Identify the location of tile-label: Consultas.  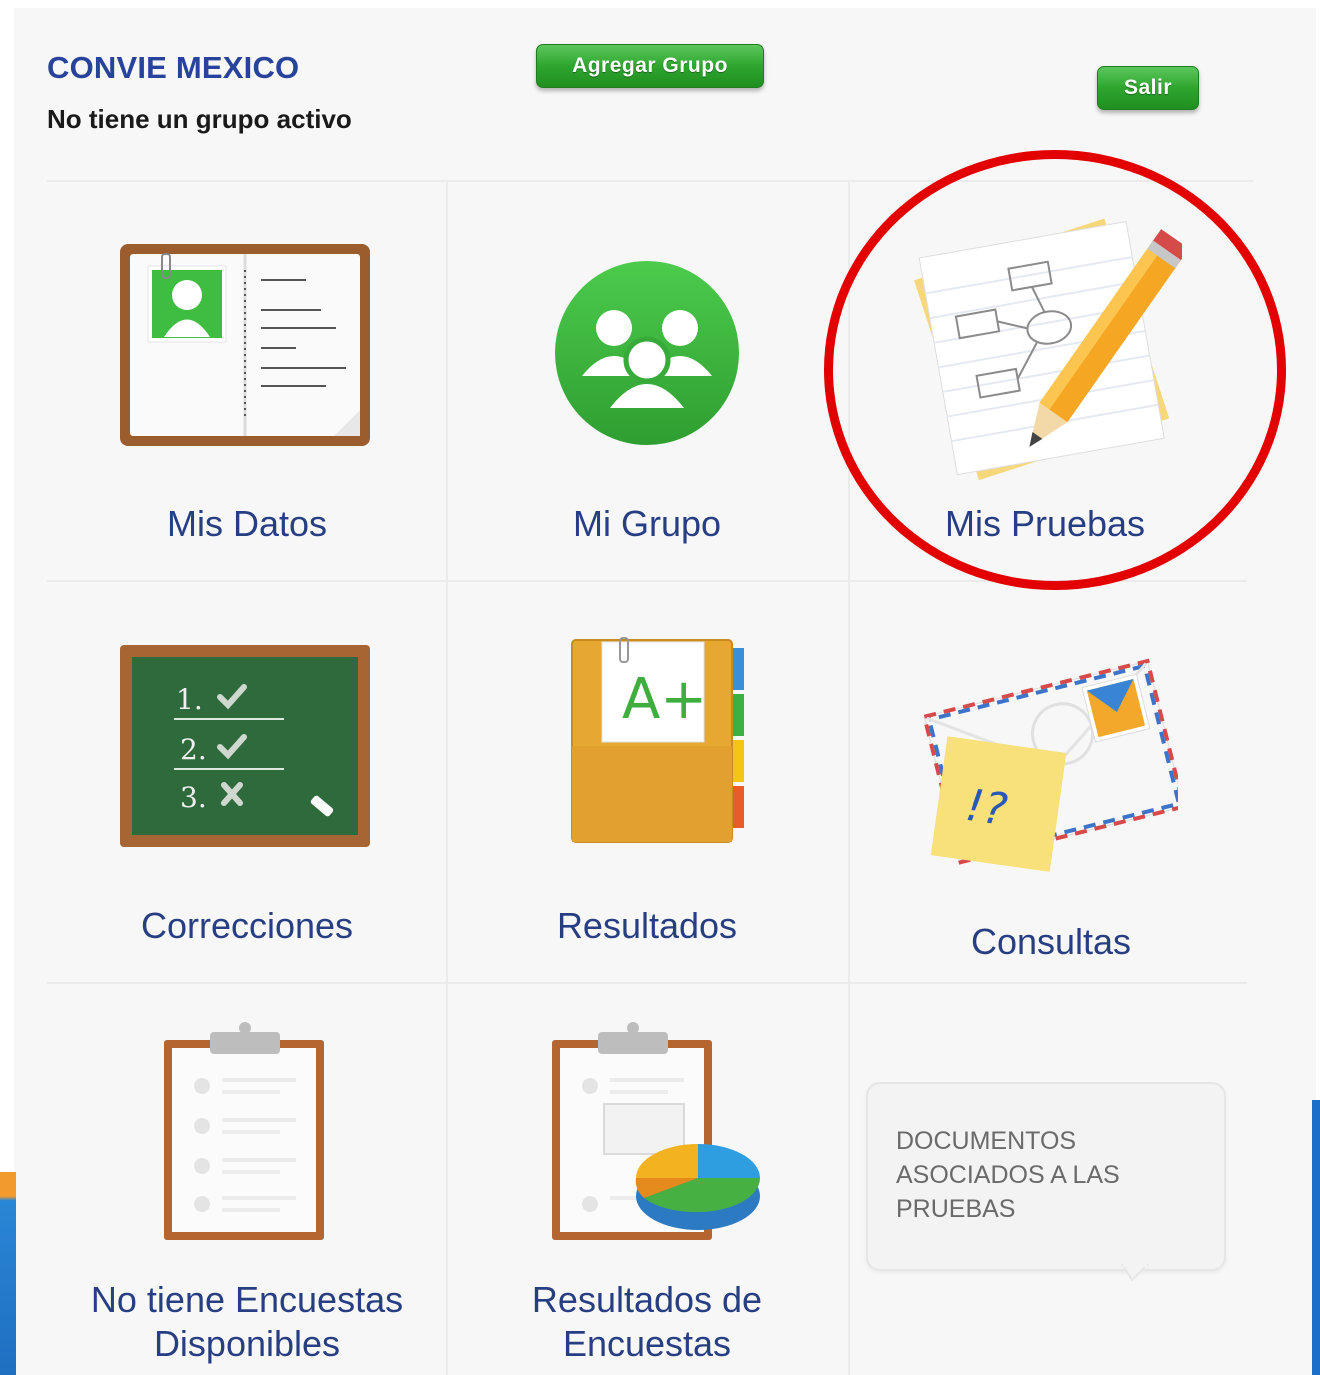
(1051, 941).